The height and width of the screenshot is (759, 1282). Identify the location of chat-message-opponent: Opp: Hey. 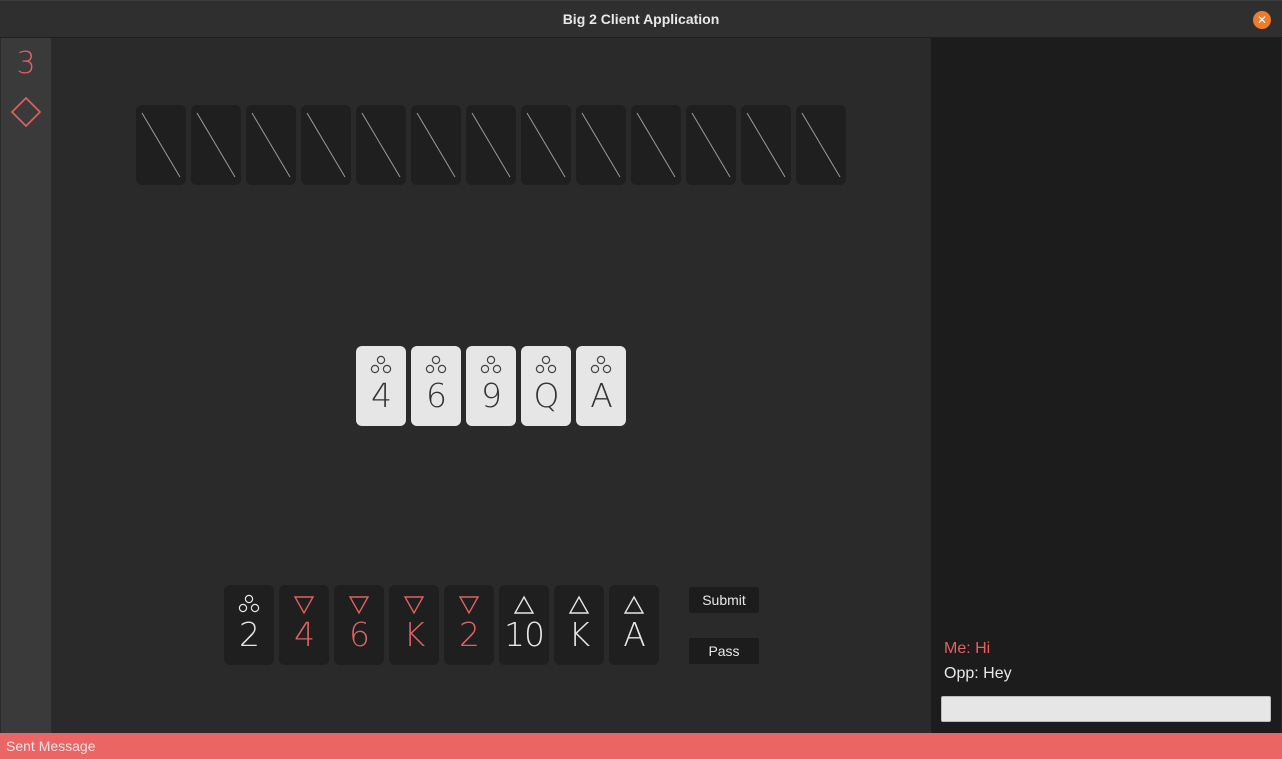
(978, 673).